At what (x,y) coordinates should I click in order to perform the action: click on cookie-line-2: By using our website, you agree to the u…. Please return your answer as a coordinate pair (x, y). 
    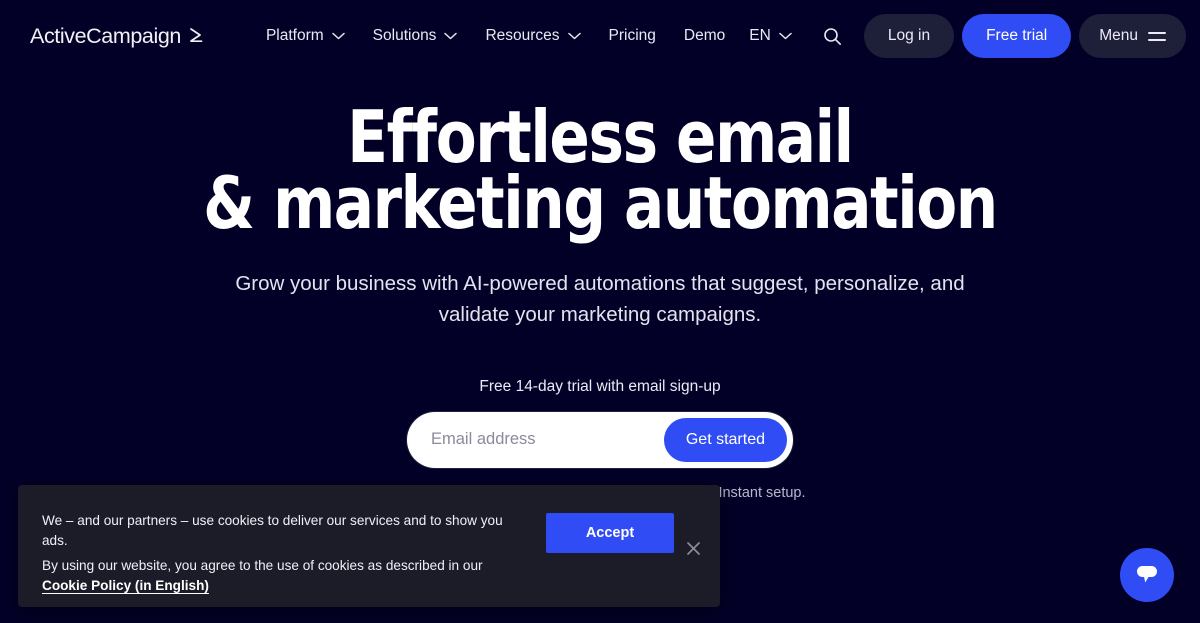
    Looking at the image, I should click on (277, 576).